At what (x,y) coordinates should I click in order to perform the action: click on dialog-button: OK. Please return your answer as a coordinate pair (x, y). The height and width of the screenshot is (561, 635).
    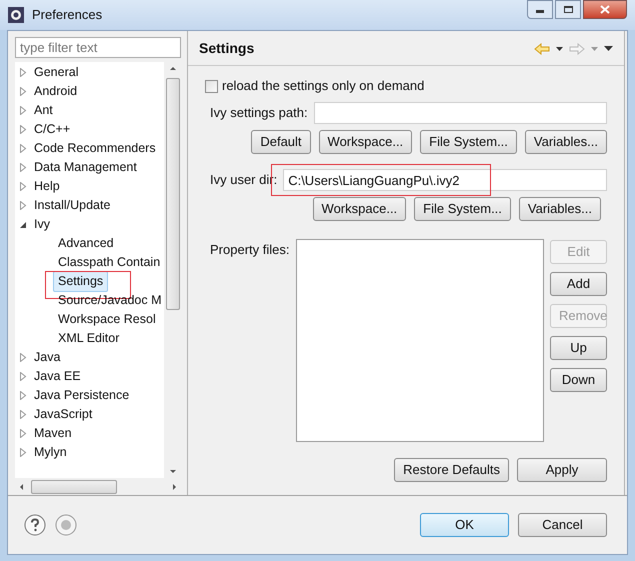
    Looking at the image, I should click on (464, 525).